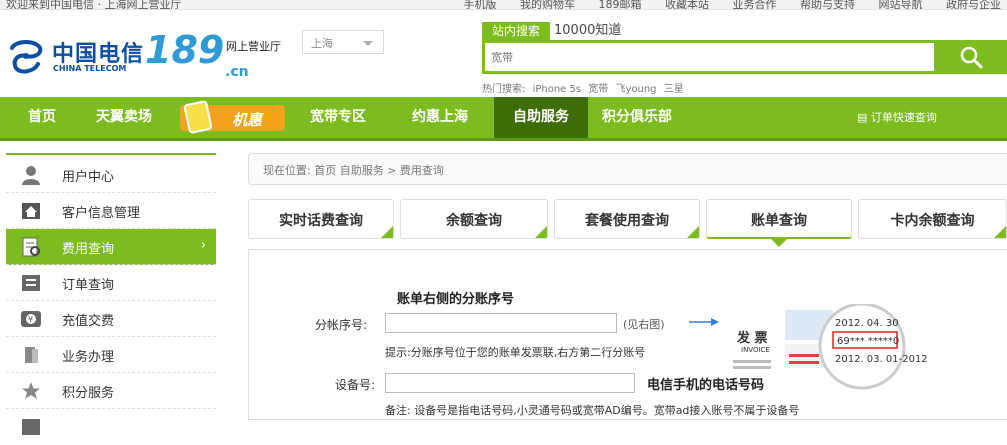 This screenshot has height=445, width=1007. Describe the element at coordinates (111, 247) in the screenshot. I see `sidebar-item-fee-query: 费用查询 ›` at that location.